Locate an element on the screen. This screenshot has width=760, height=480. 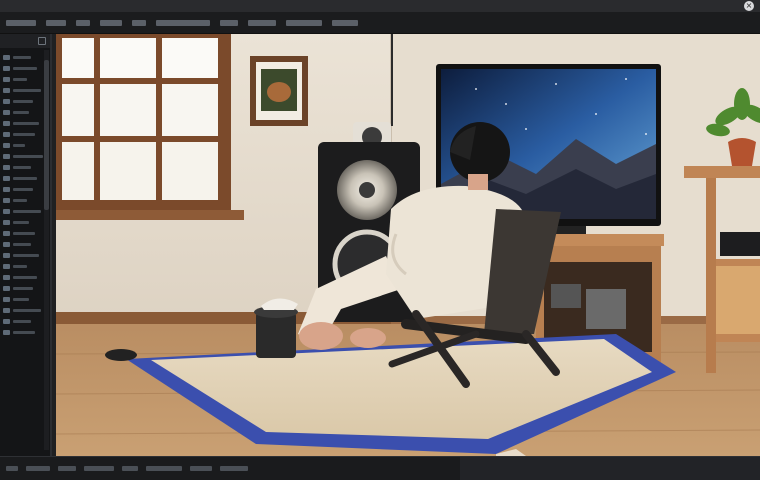
panel-scroll-thumb is located at coordinates (46, 135).